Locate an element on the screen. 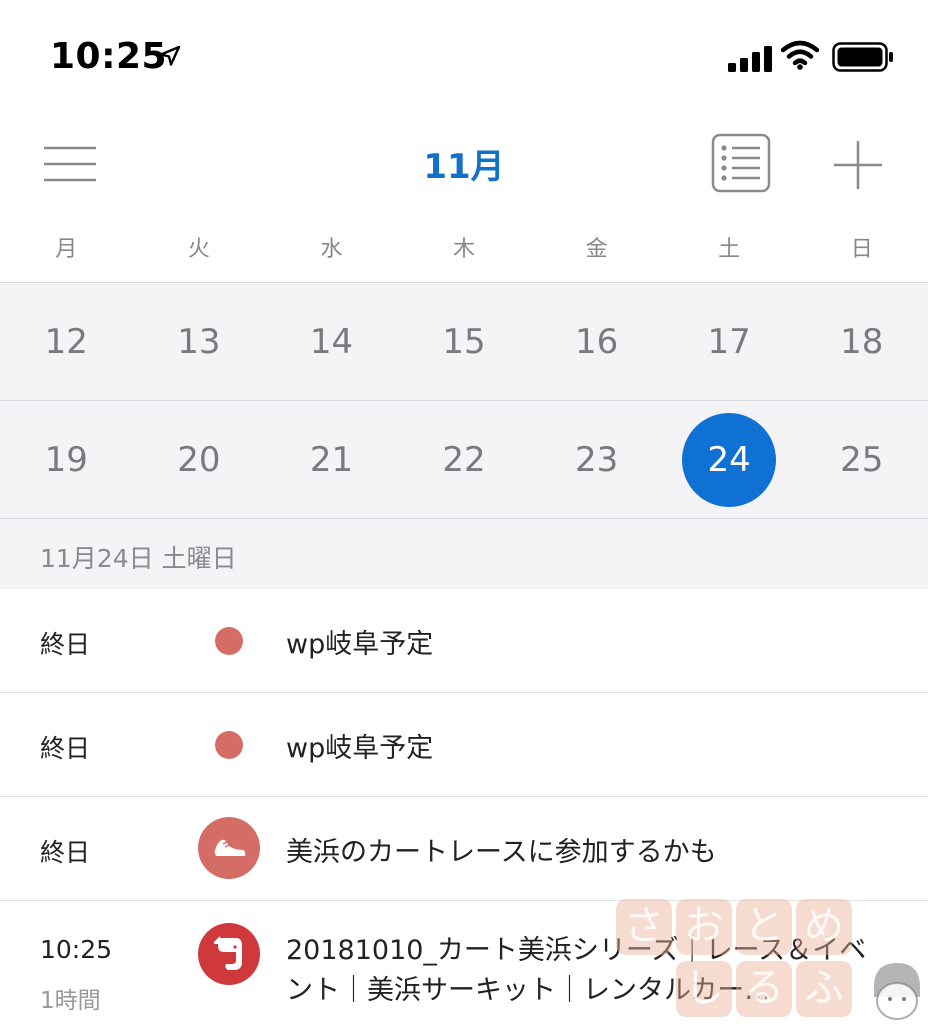  calendar-header: 11月 is located at coordinates (464, 162).